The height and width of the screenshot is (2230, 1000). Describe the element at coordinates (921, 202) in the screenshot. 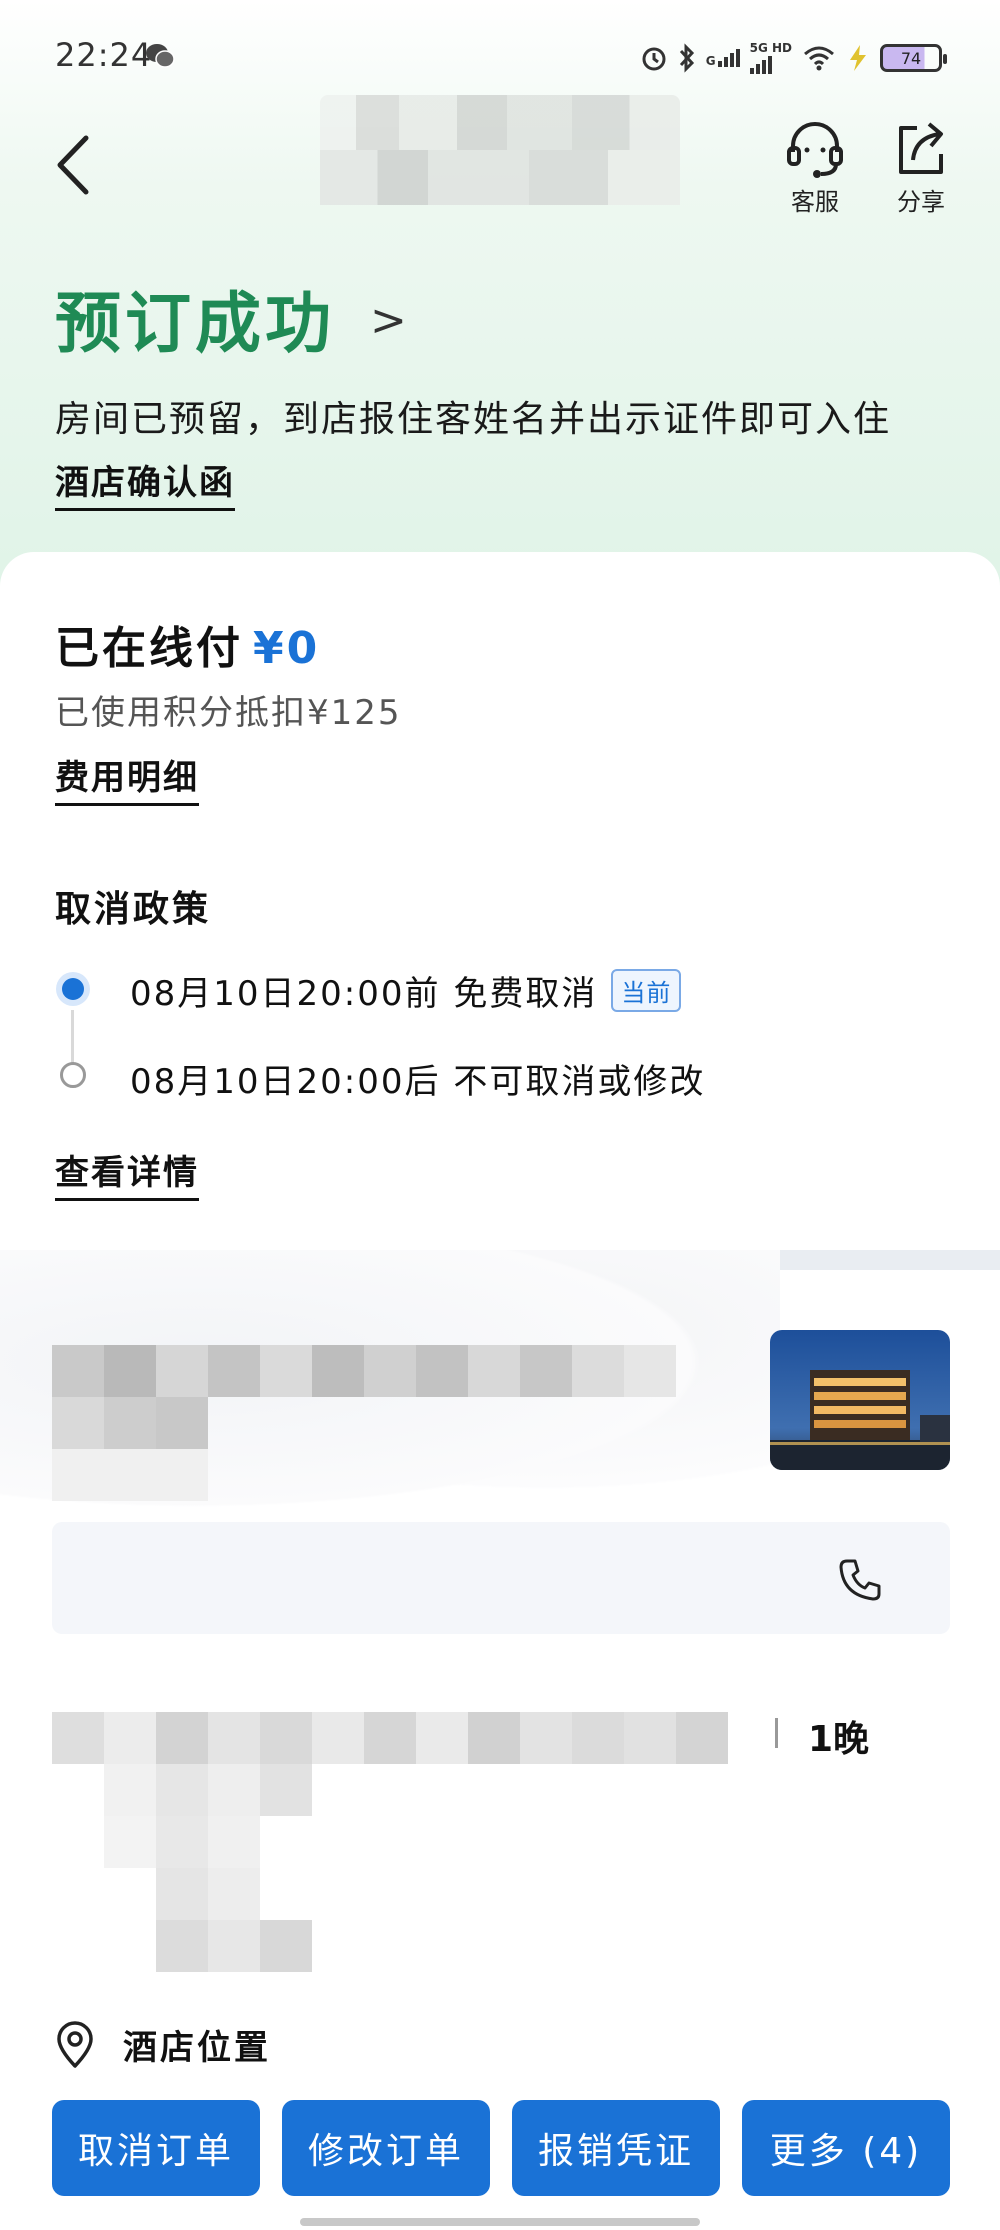

I see `share-label: 分享` at that location.